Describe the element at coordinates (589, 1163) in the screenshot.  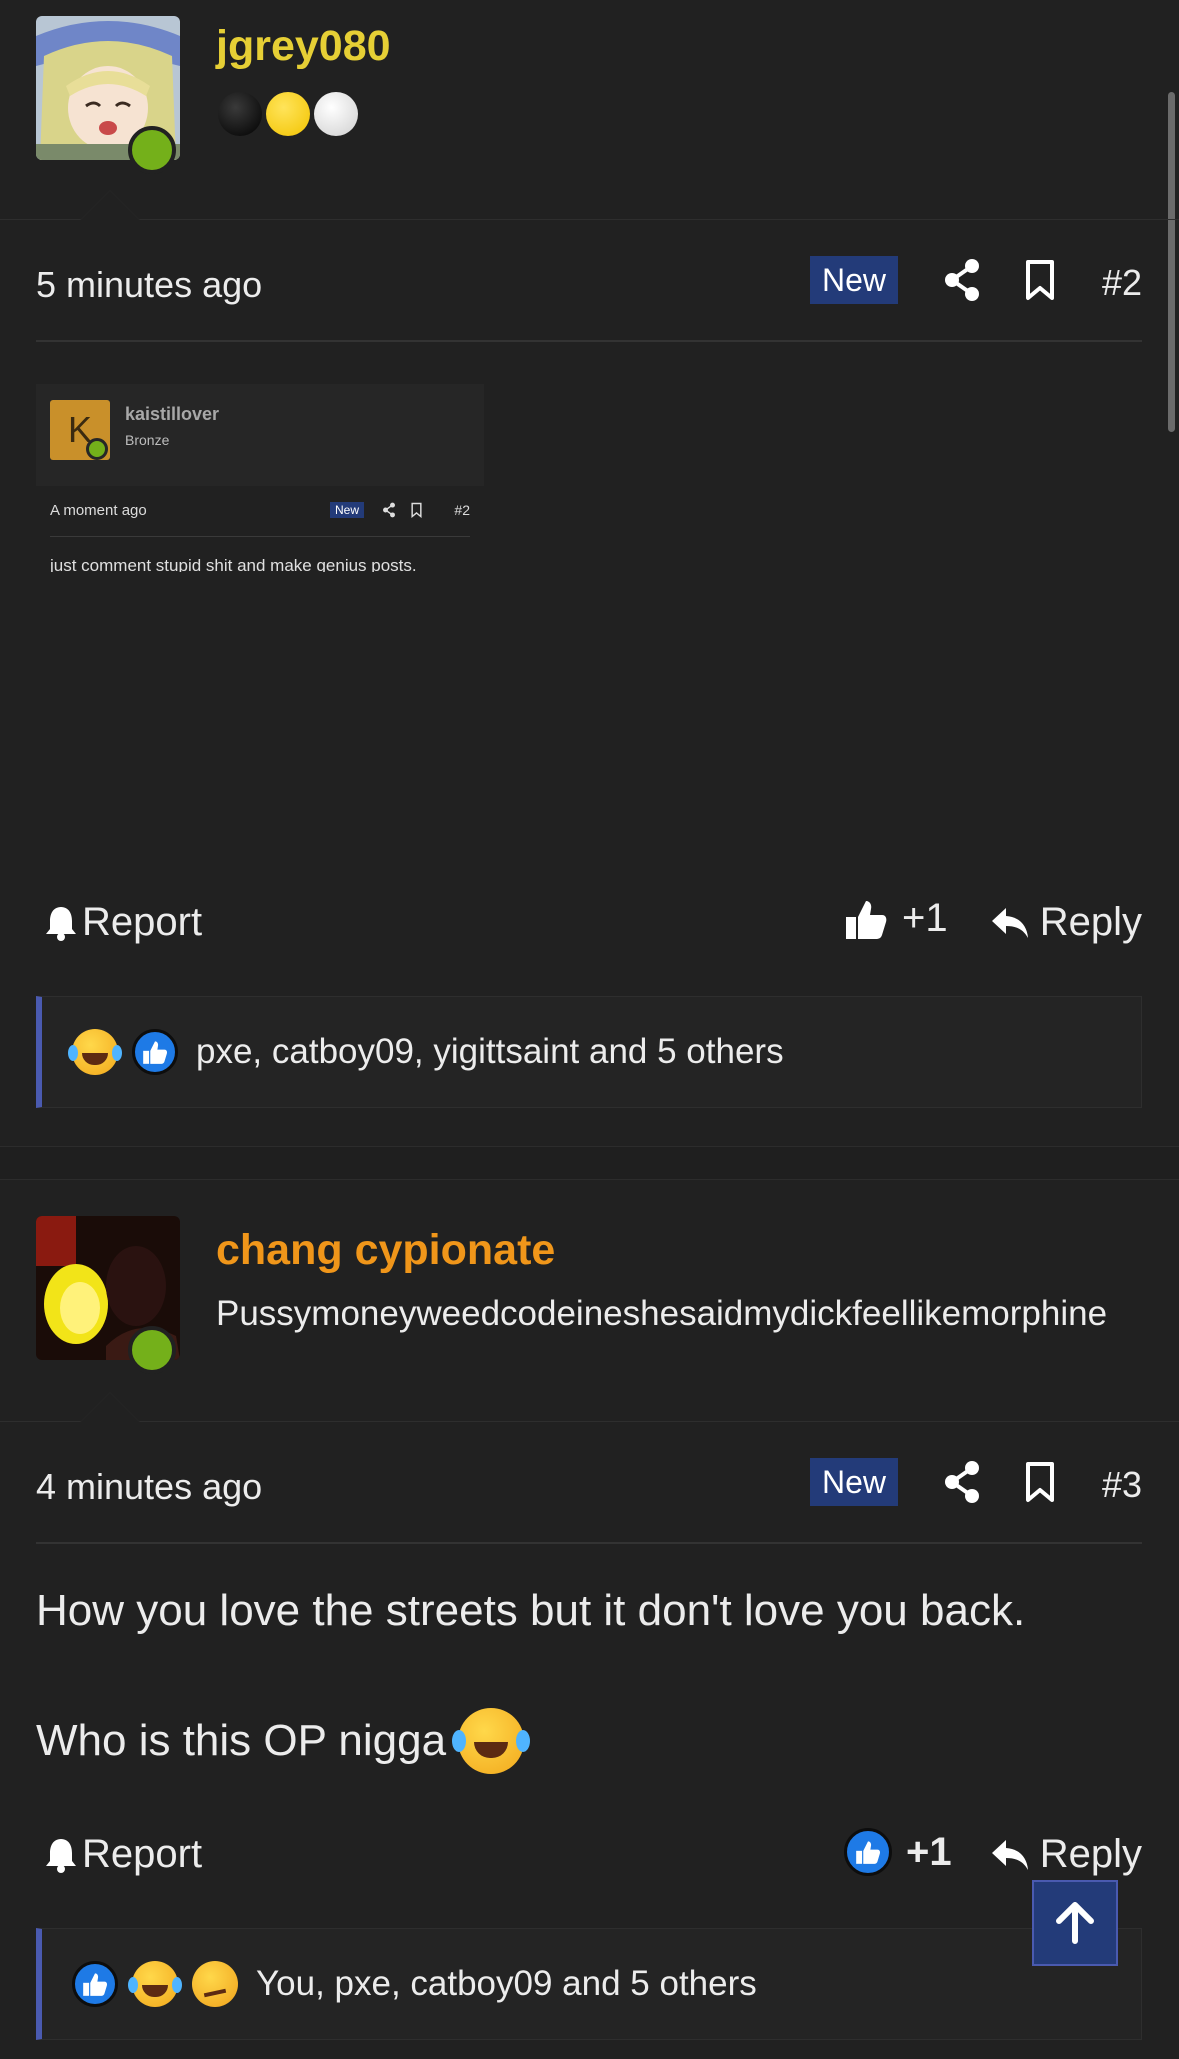
I see `post-separator` at that location.